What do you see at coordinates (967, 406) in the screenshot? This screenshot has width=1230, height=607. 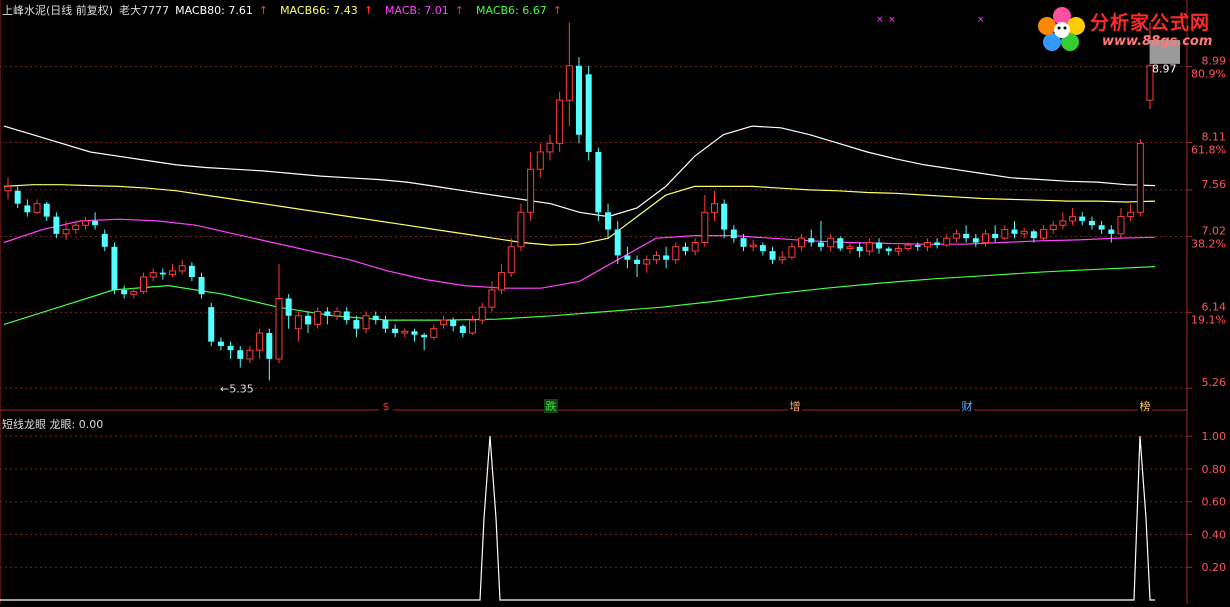 I see `event-marker-label: 财` at bounding box center [967, 406].